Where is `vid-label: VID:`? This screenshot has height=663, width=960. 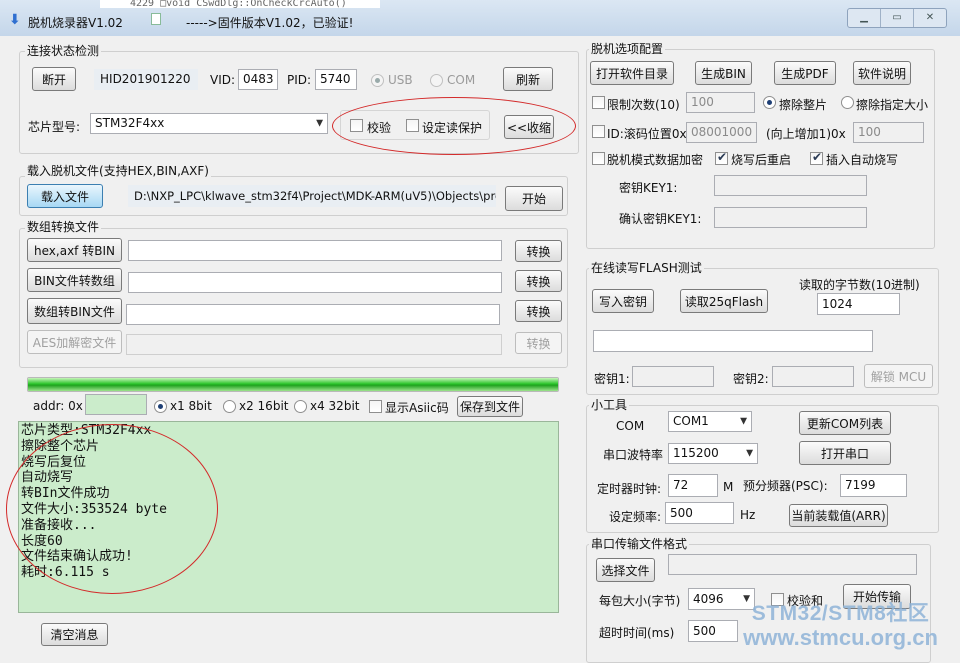
vid-label: VID: is located at coordinates (223, 80).